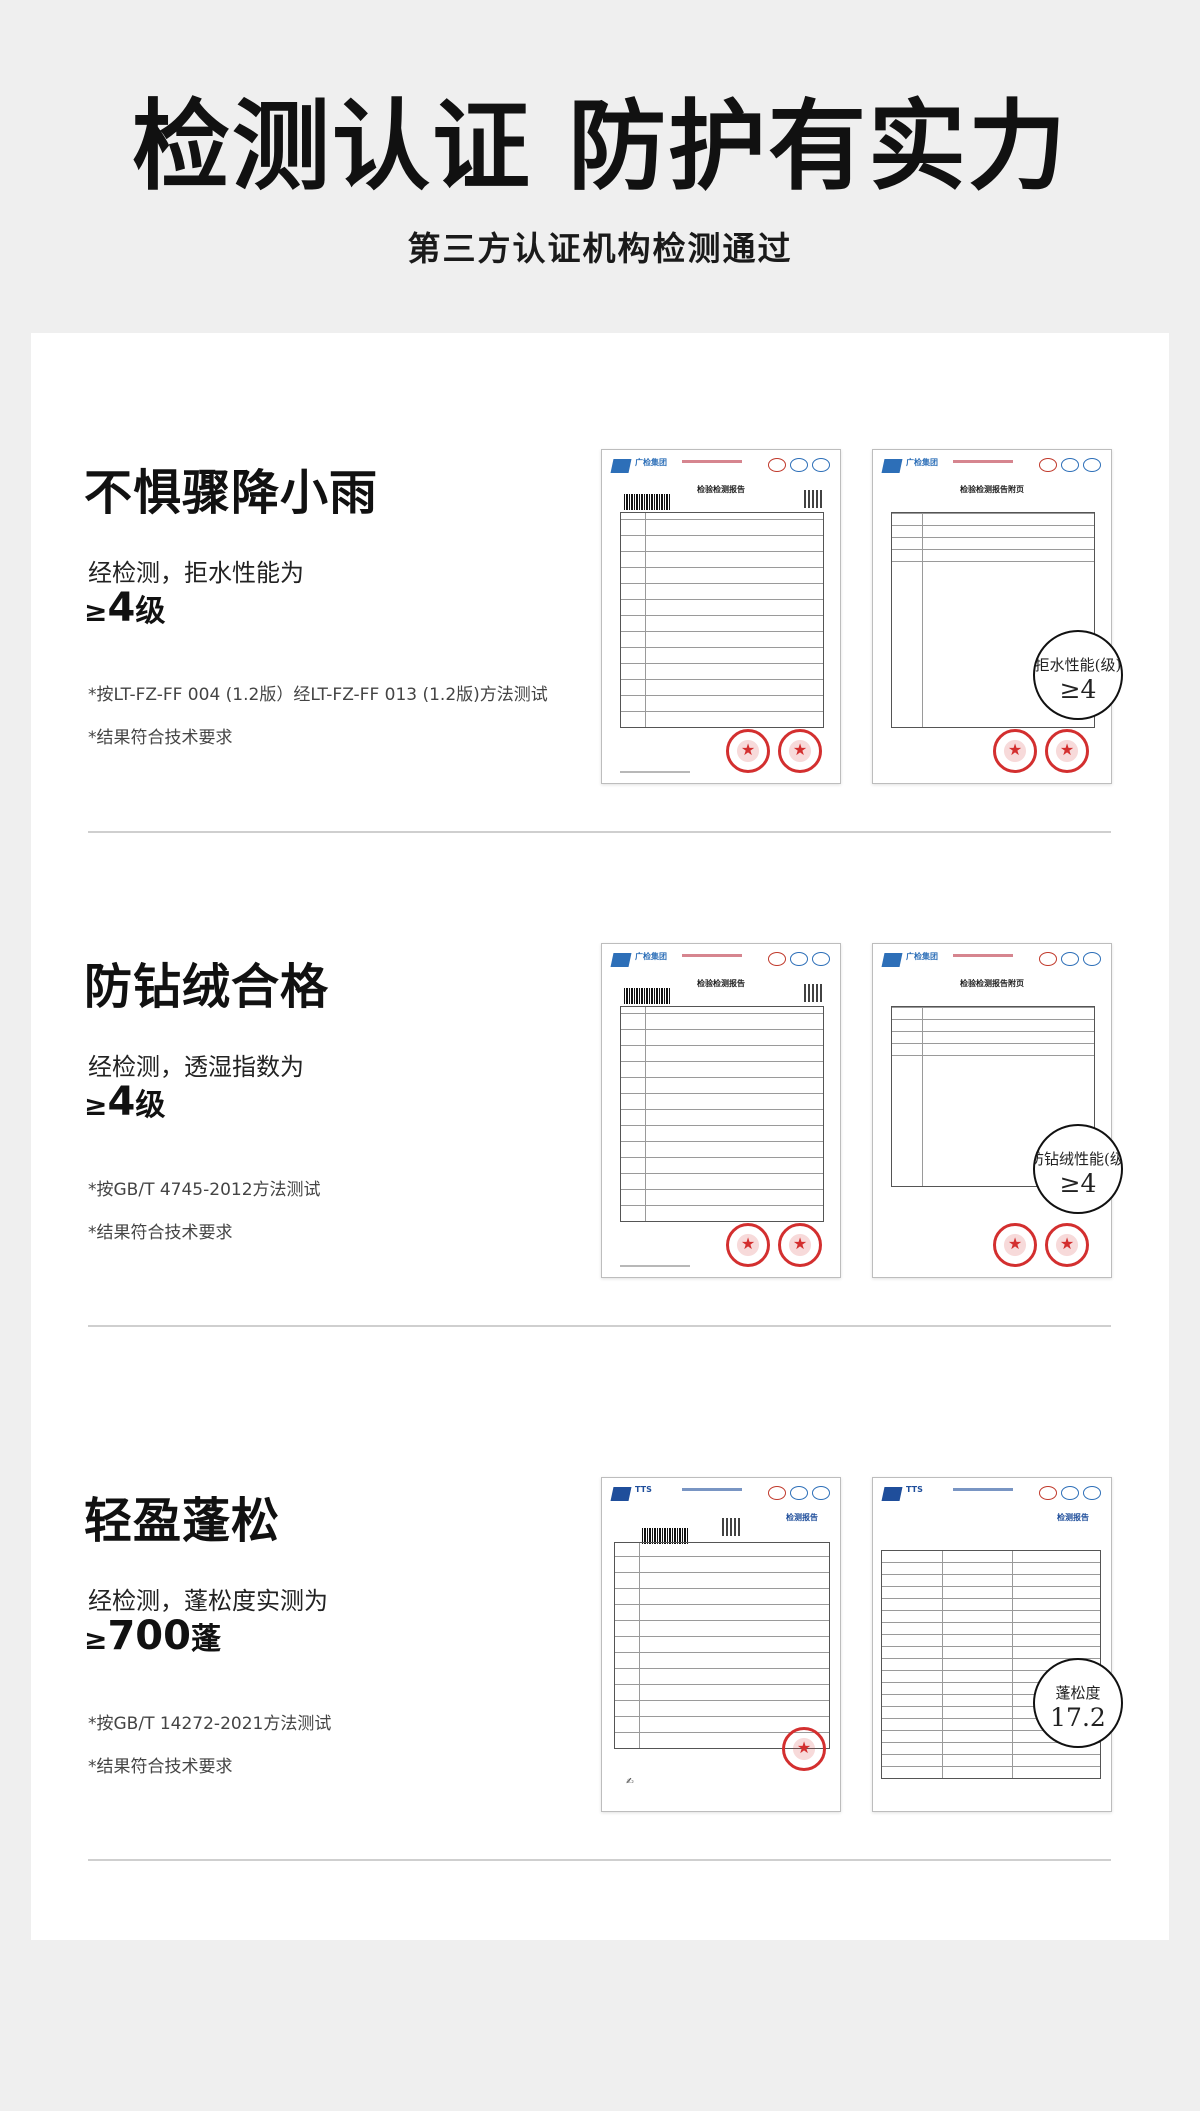  Describe the element at coordinates (205, 1639) in the screenshot. I see `value-unit: 蓬` at that location.